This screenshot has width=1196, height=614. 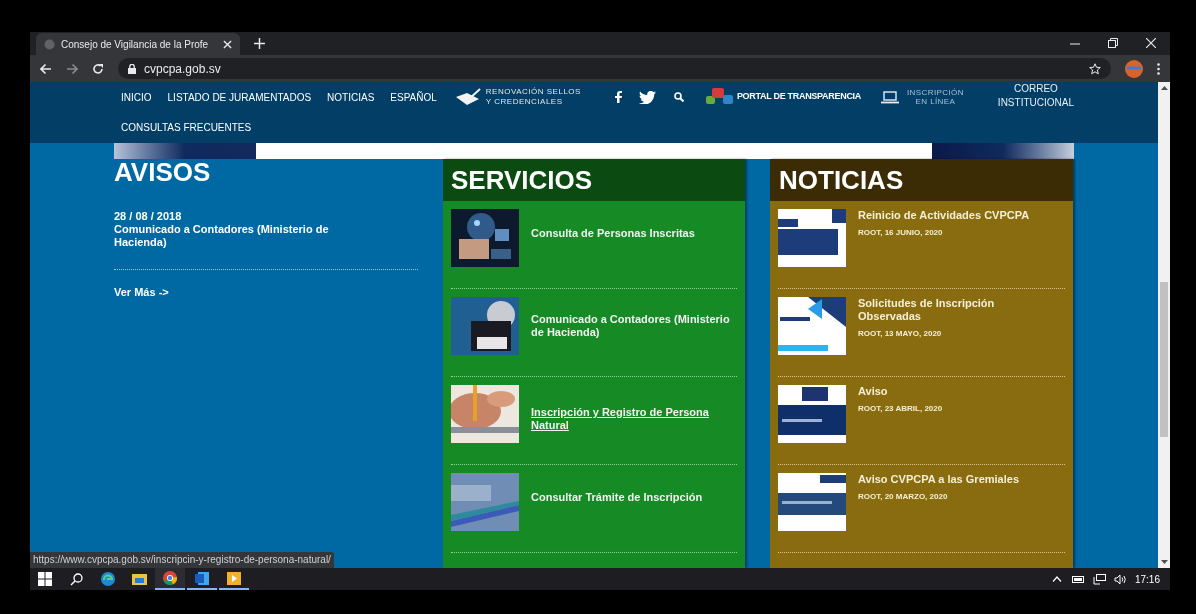 I want to click on battery-icon, so click(x=1078, y=579).